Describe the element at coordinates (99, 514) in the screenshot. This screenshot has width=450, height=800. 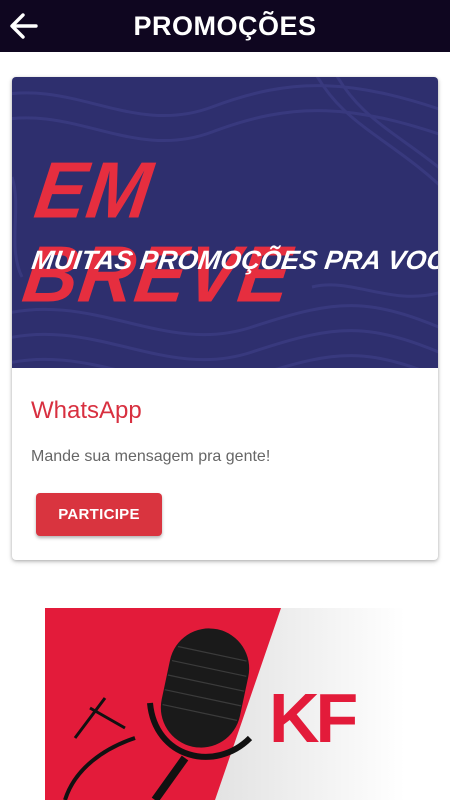
I see `participate-button: PARTICIPE` at that location.